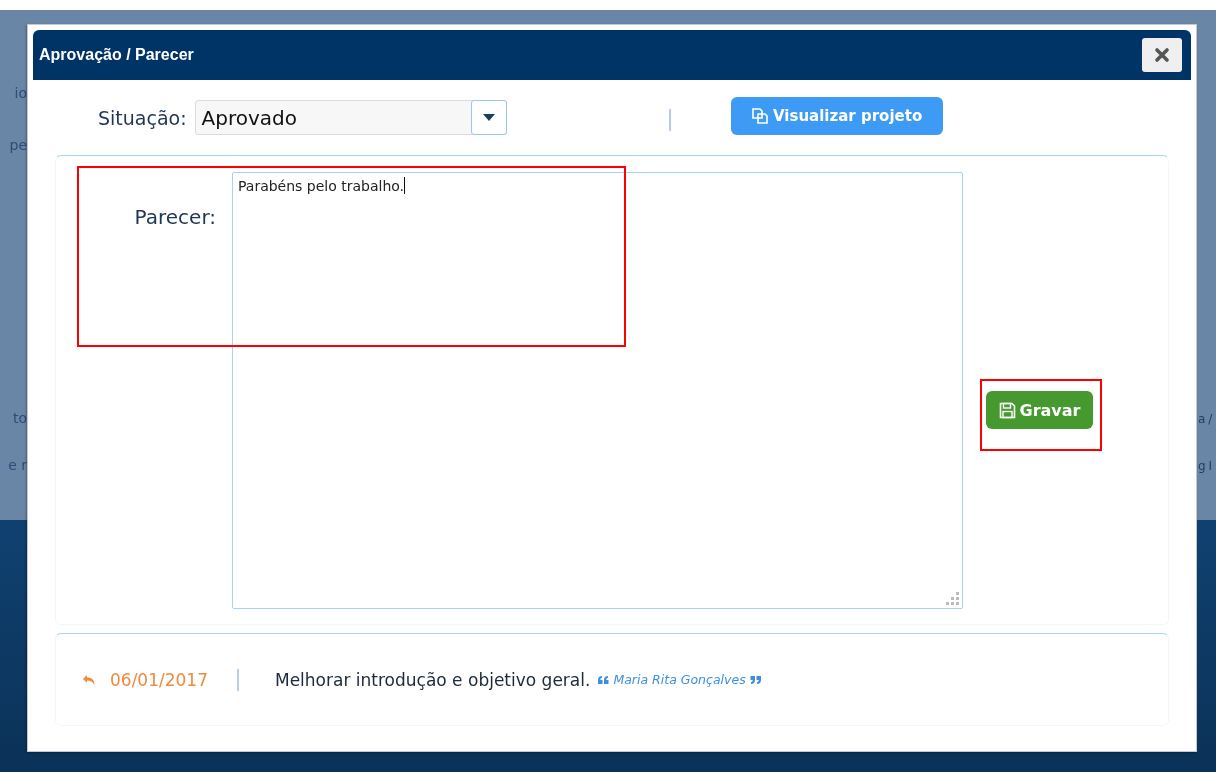  I want to click on status-dropdown: Aprovado, so click(350, 117).